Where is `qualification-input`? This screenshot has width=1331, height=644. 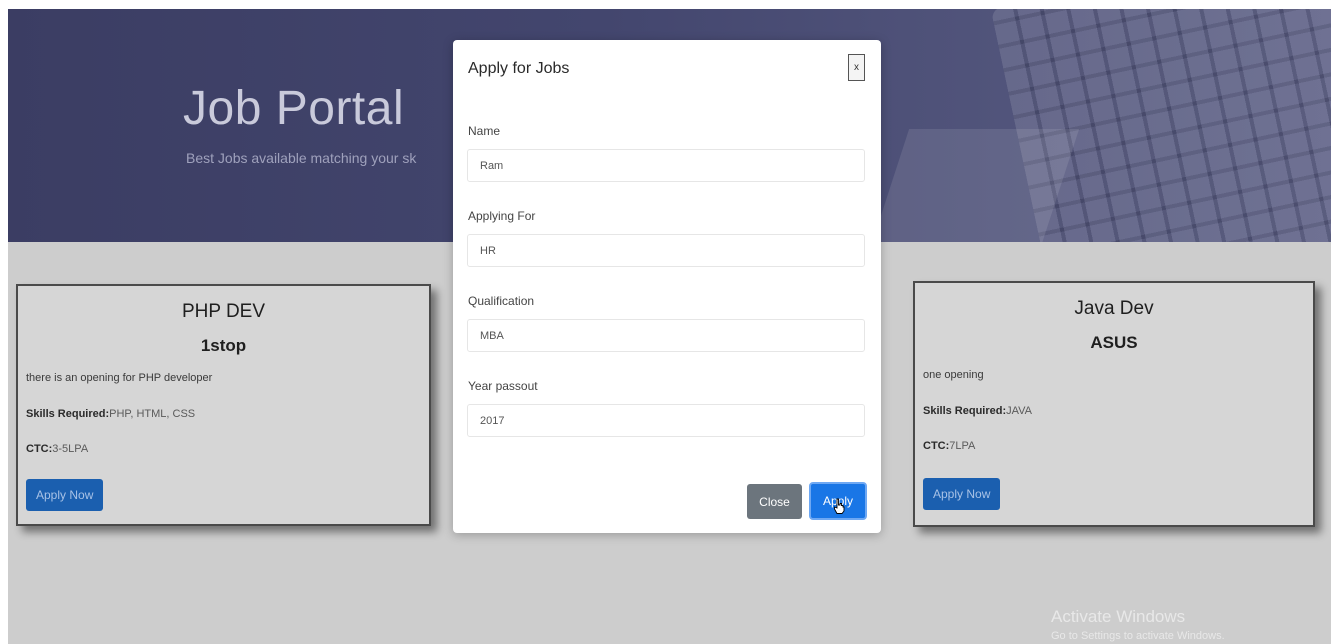 qualification-input is located at coordinates (666, 335).